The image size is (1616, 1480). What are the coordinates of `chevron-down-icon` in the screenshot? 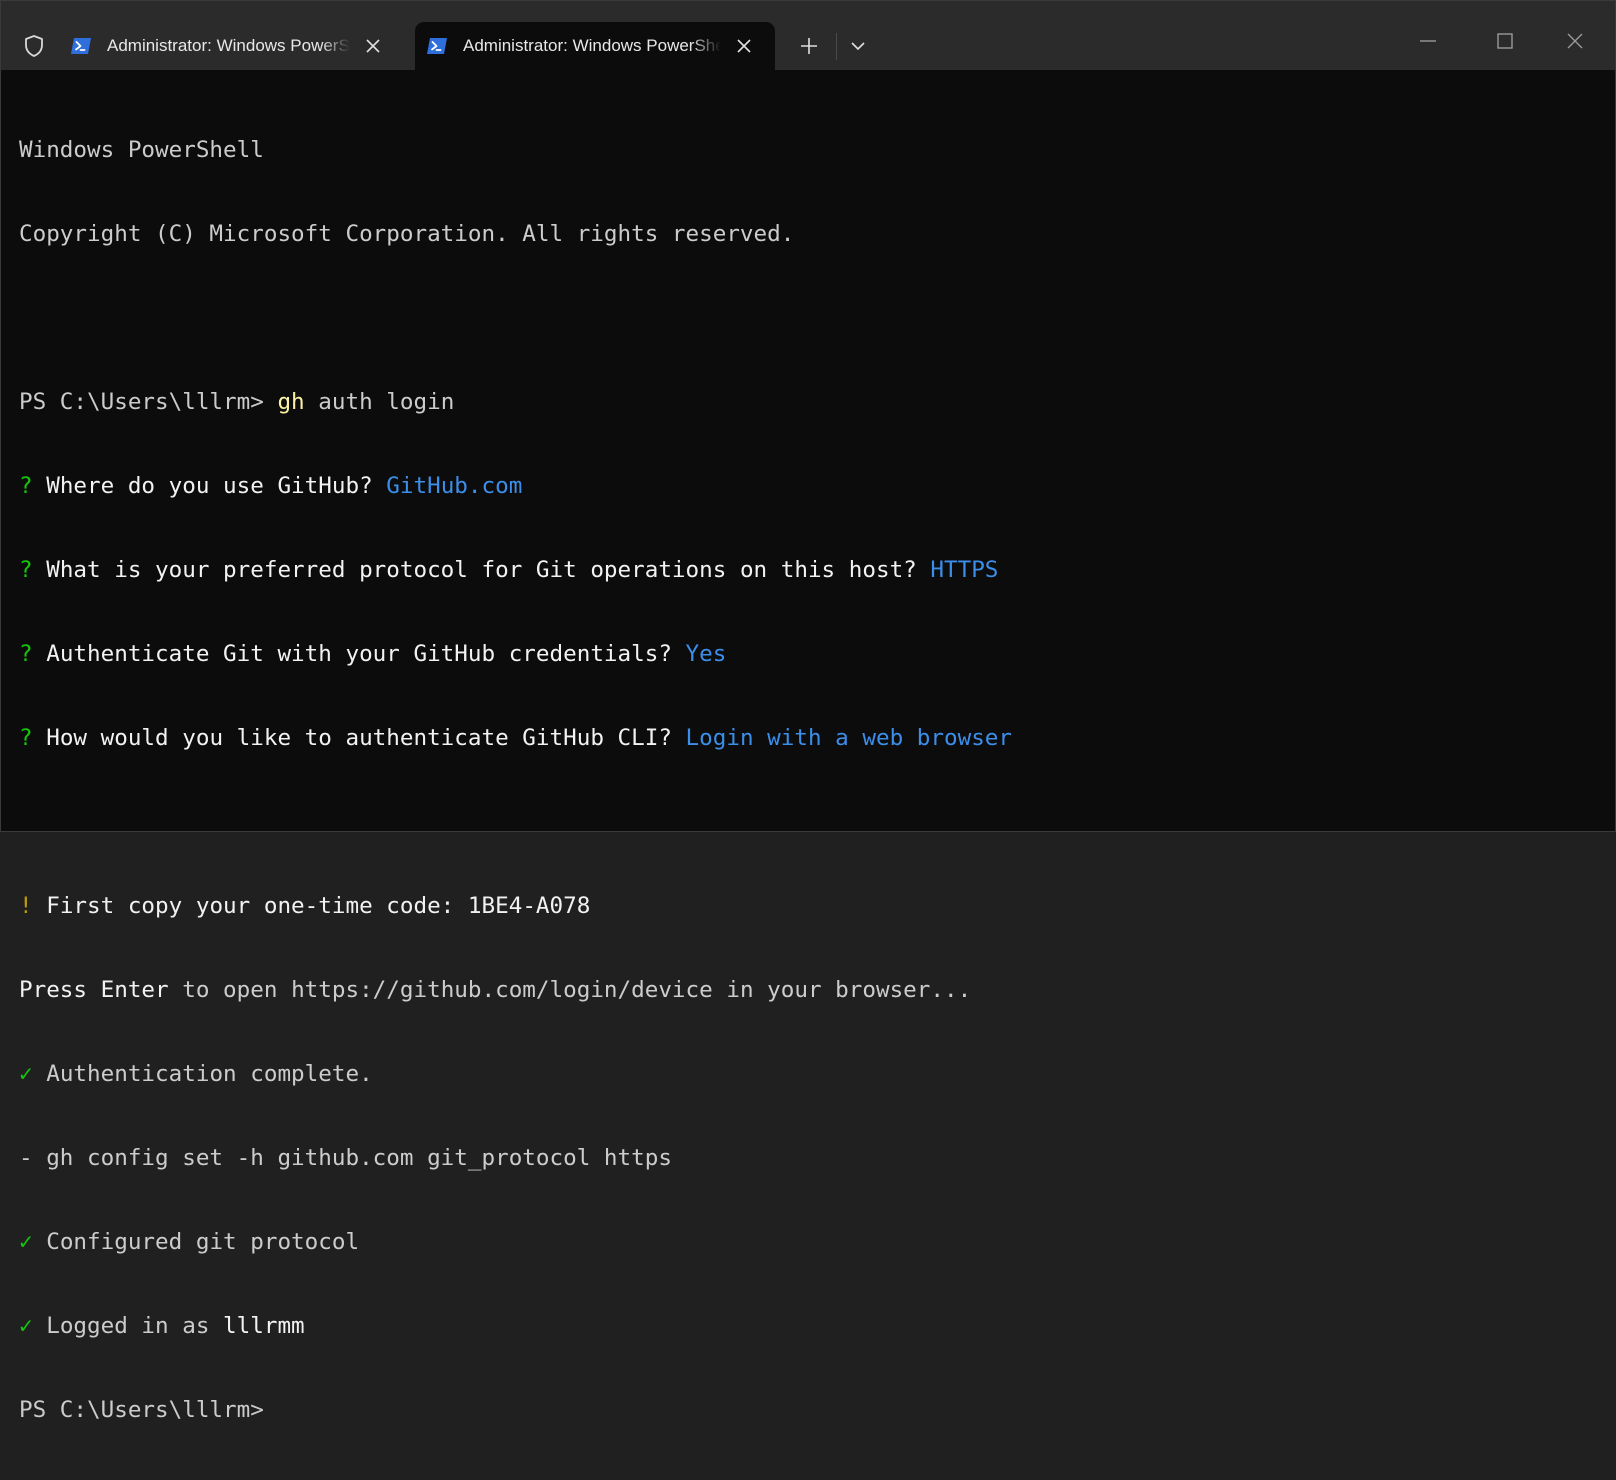 It's located at (858, 46).